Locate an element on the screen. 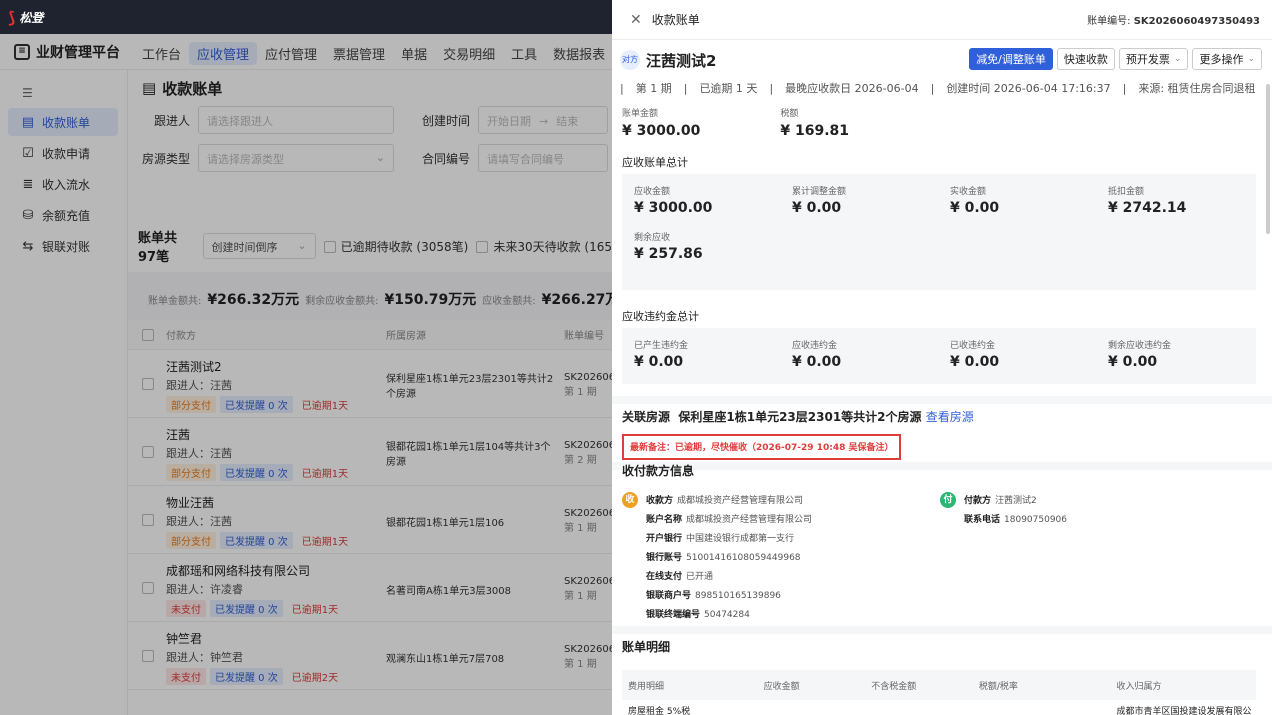  meta-item-1: 已逾期 1 天 is located at coordinates (728, 88).